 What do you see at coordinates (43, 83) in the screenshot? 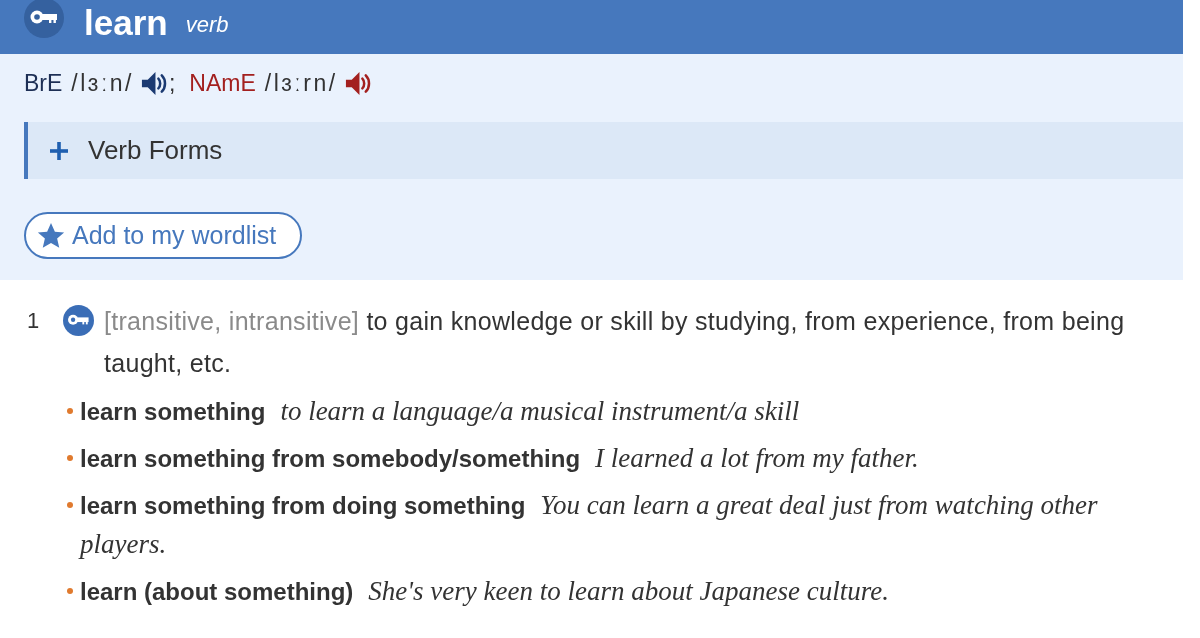
I see `pronunciation-label: BrE` at bounding box center [43, 83].